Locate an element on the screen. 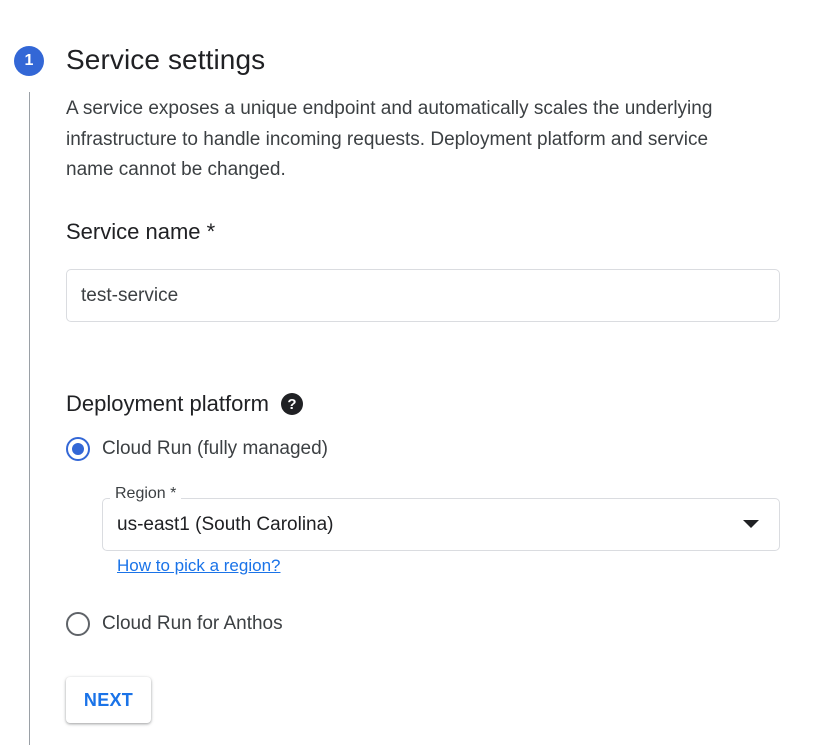  service-name-input: test-service is located at coordinates (423, 295).